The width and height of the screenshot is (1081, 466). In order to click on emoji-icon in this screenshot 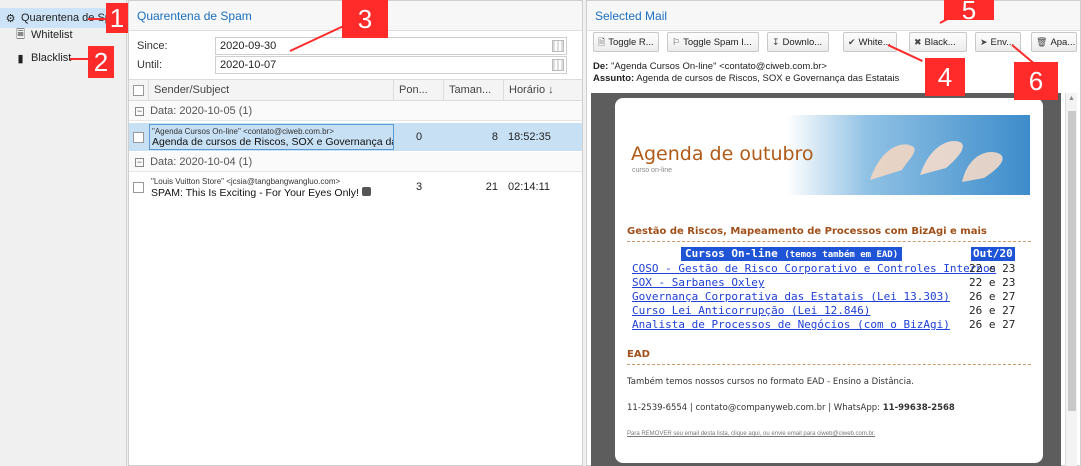, I will do `click(366, 191)`.